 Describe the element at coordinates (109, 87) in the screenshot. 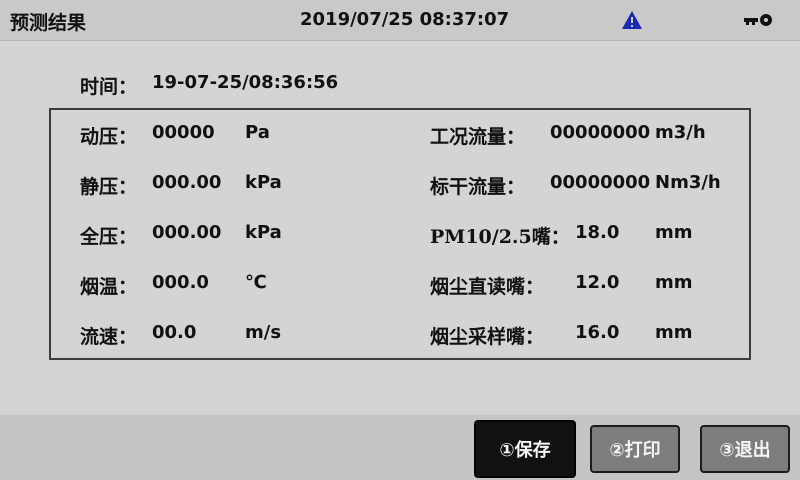

I see `time-label: 时间：` at that location.